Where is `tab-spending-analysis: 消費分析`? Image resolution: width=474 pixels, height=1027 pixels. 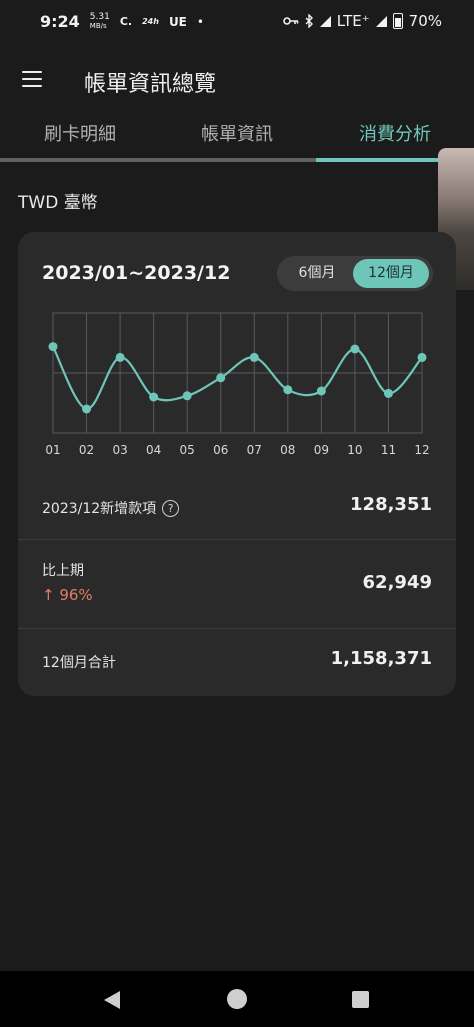
tab-spending-analysis: 消費分析 is located at coordinates (395, 133).